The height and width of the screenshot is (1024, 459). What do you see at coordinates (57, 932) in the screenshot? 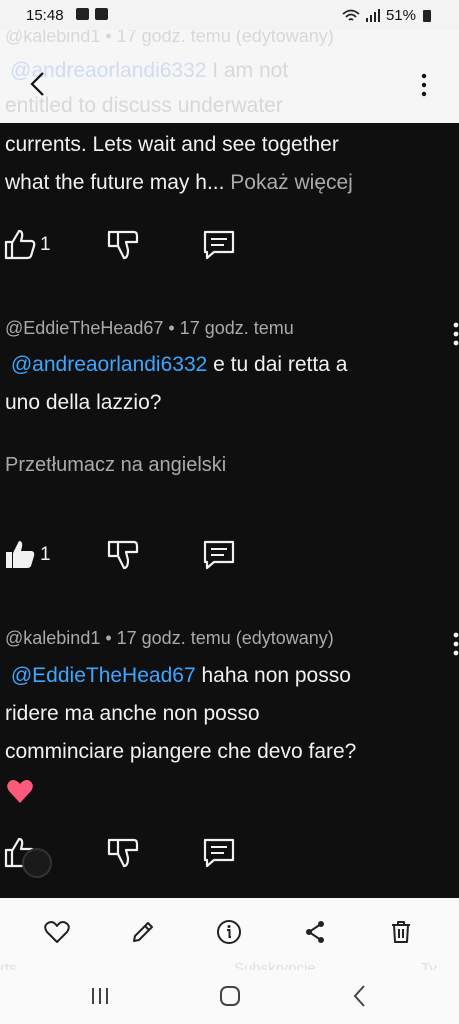
I see `heart-icon` at bounding box center [57, 932].